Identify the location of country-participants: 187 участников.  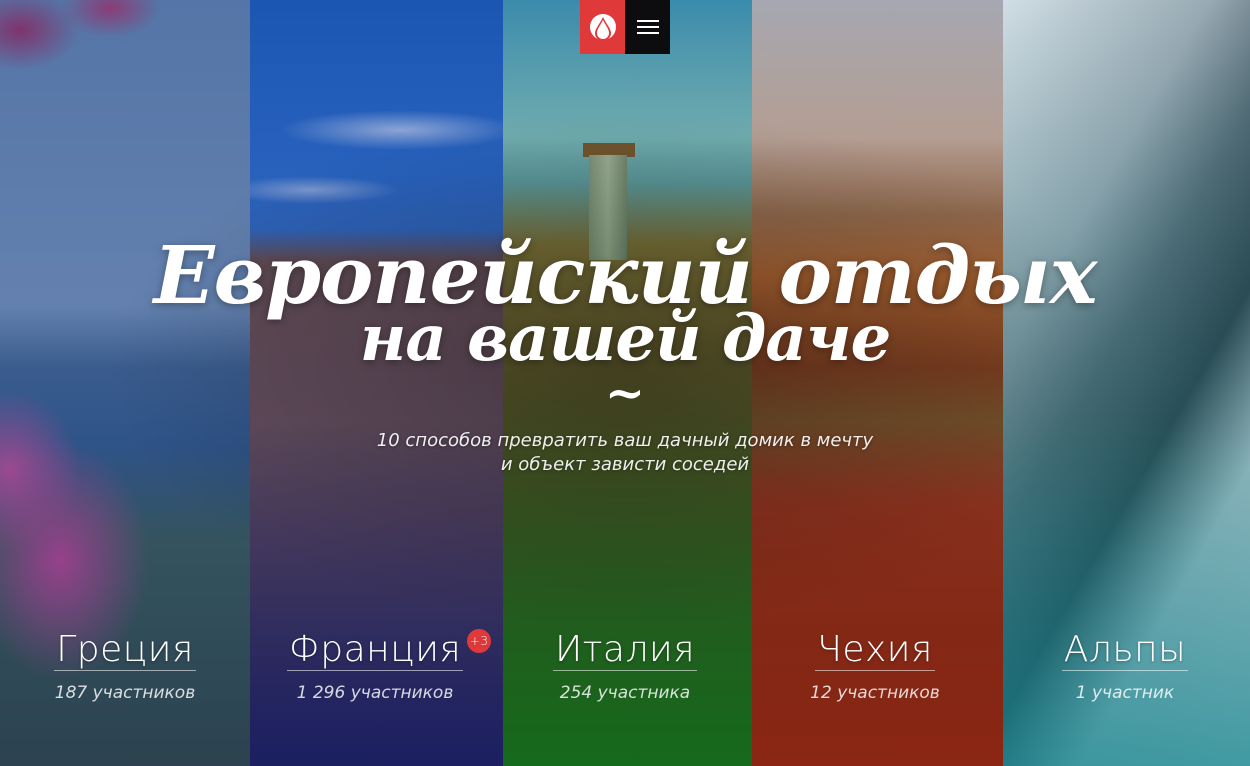
(125, 693).